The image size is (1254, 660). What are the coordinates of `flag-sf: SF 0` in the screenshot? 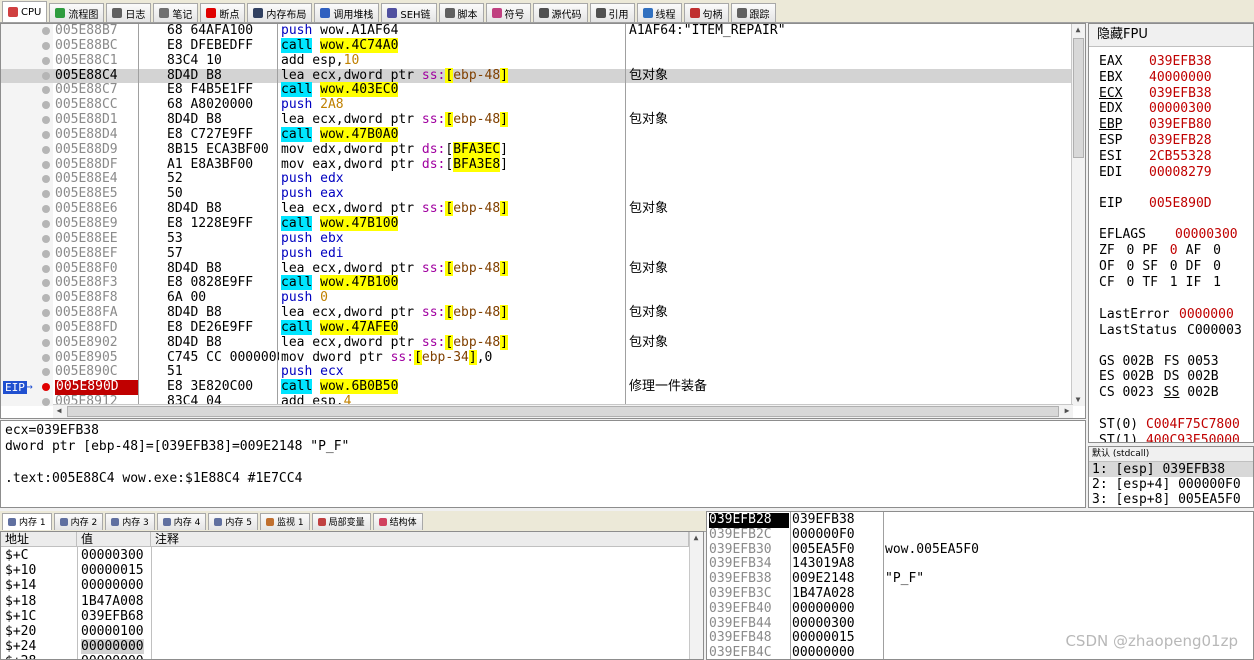 It's located at (1161, 266).